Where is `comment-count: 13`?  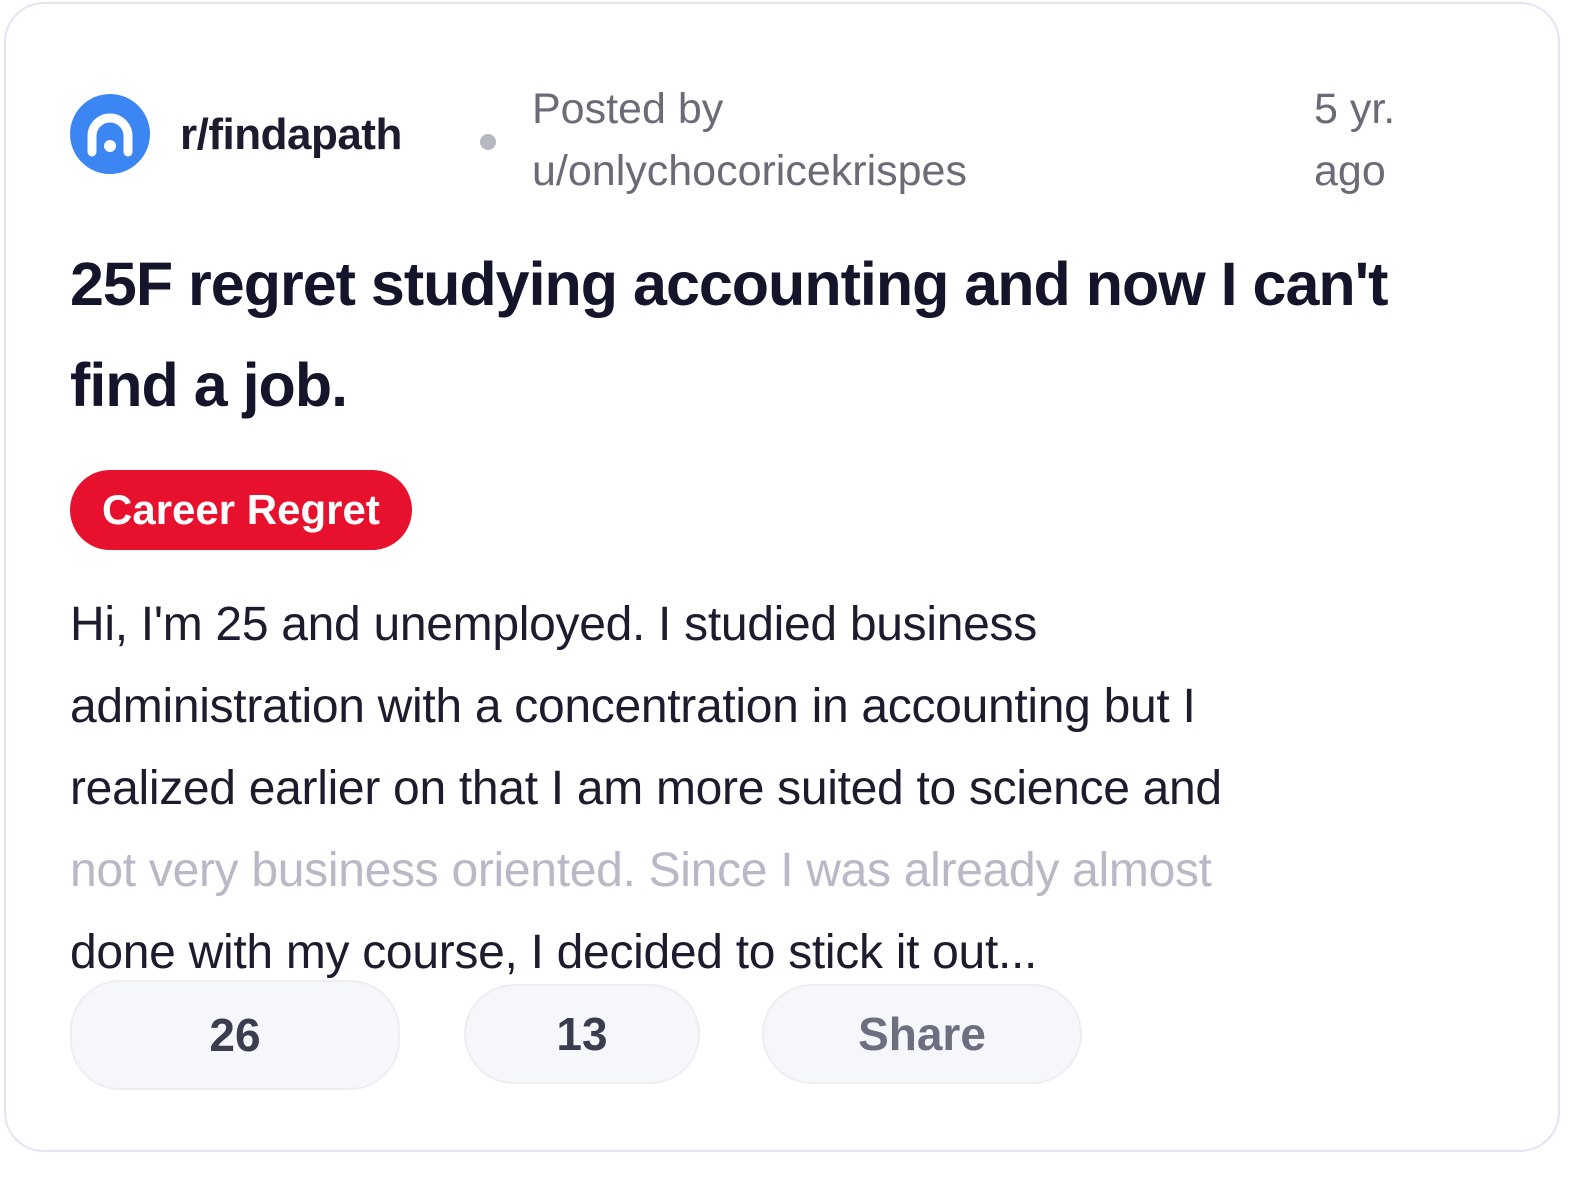 comment-count: 13 is located at coordinates (582, 1034).